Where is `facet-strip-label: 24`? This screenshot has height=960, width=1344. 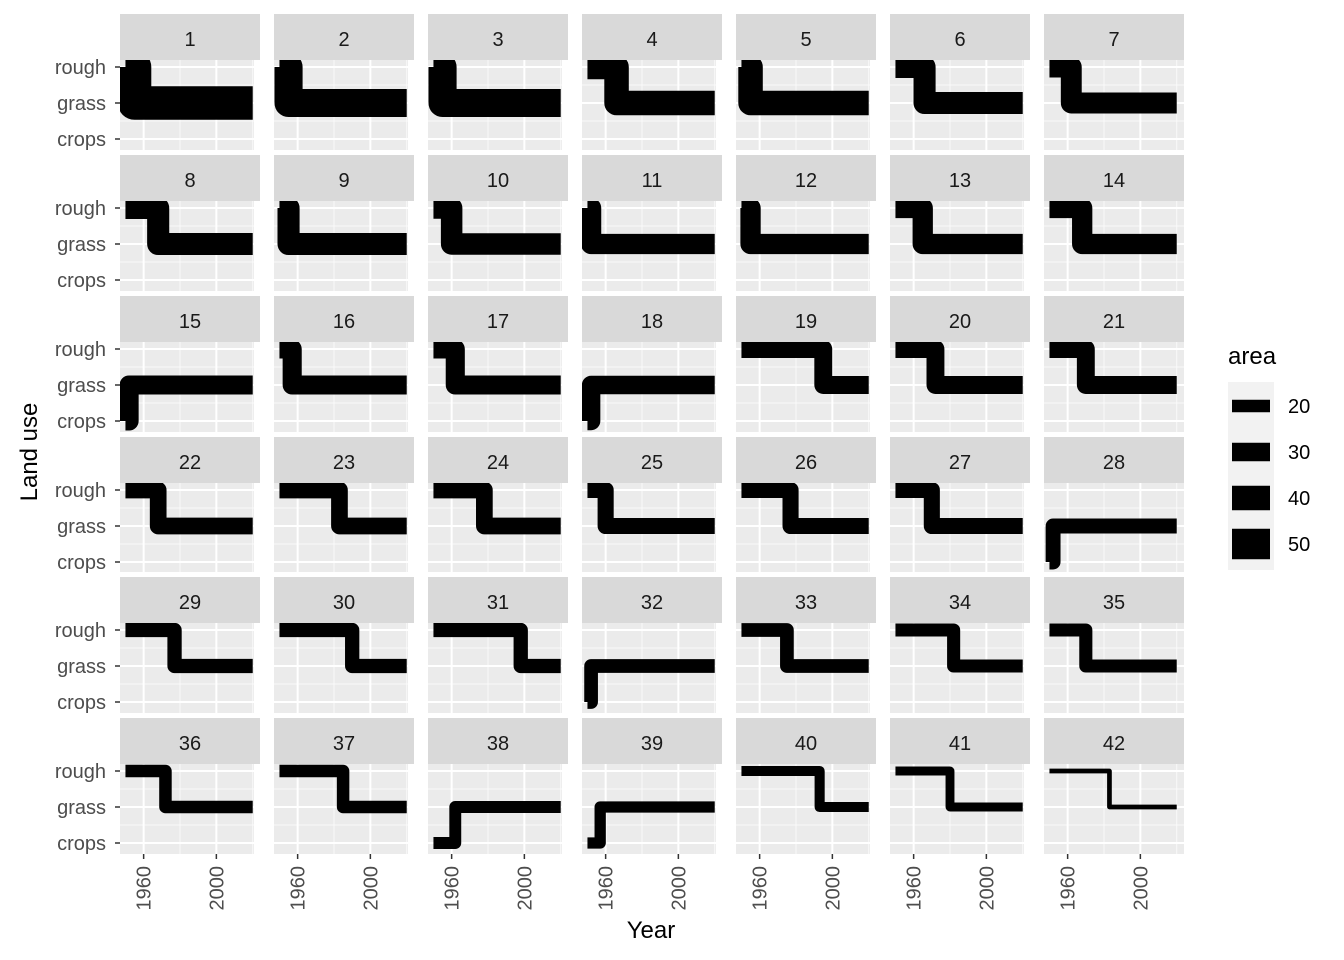
facet-strip-label: 24 is located at coordinates (498, 463).